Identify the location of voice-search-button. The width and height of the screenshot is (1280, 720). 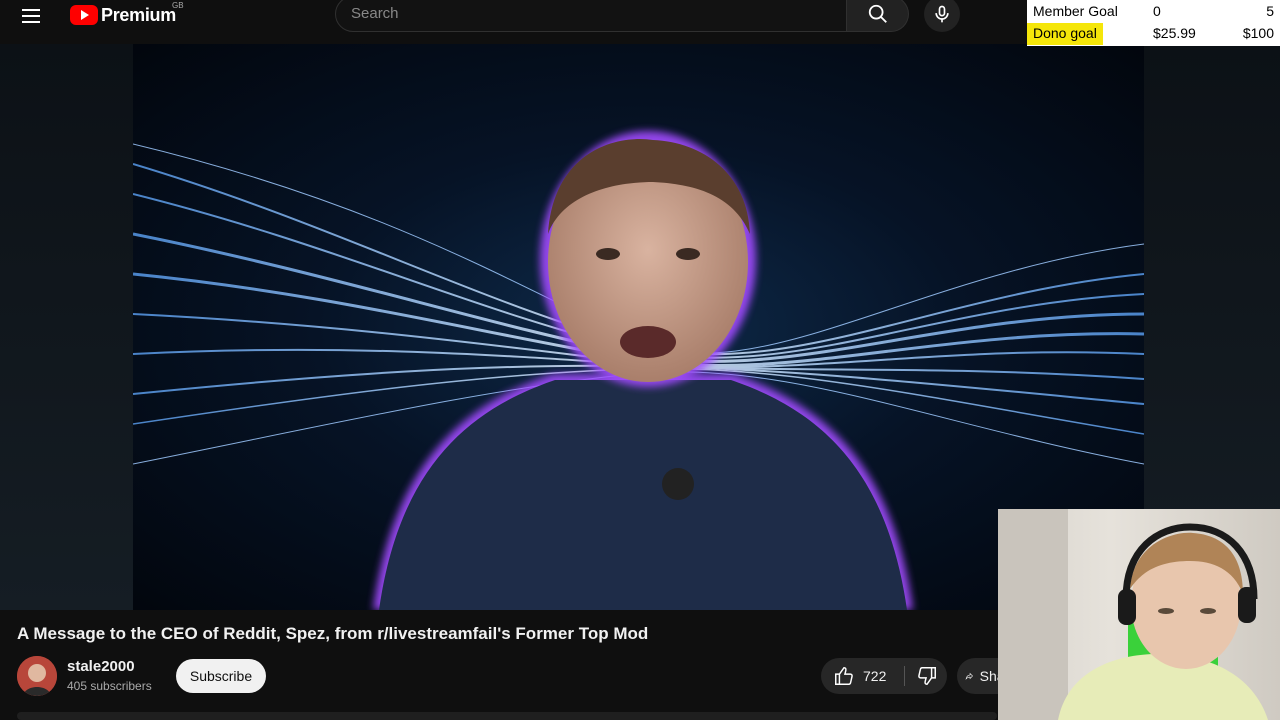
(942, 16).